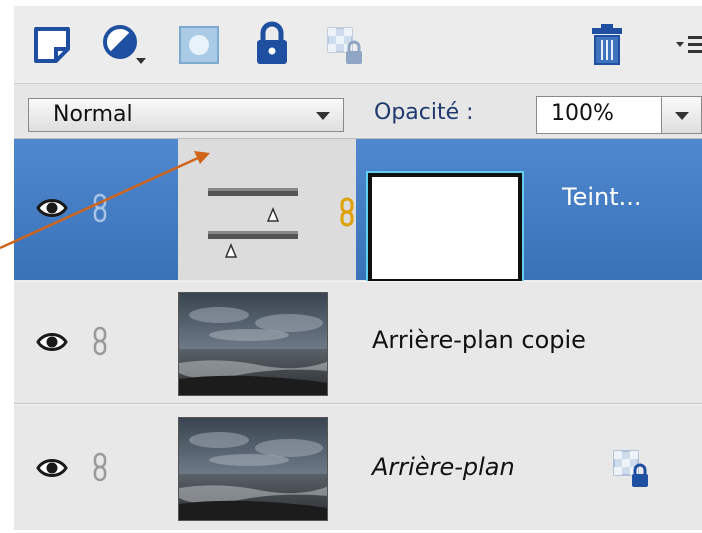  What do you see at coordinates (445, 228) in the screenshot?
I see `layer-mask-thumbnail` at bounding box center [445, 228].